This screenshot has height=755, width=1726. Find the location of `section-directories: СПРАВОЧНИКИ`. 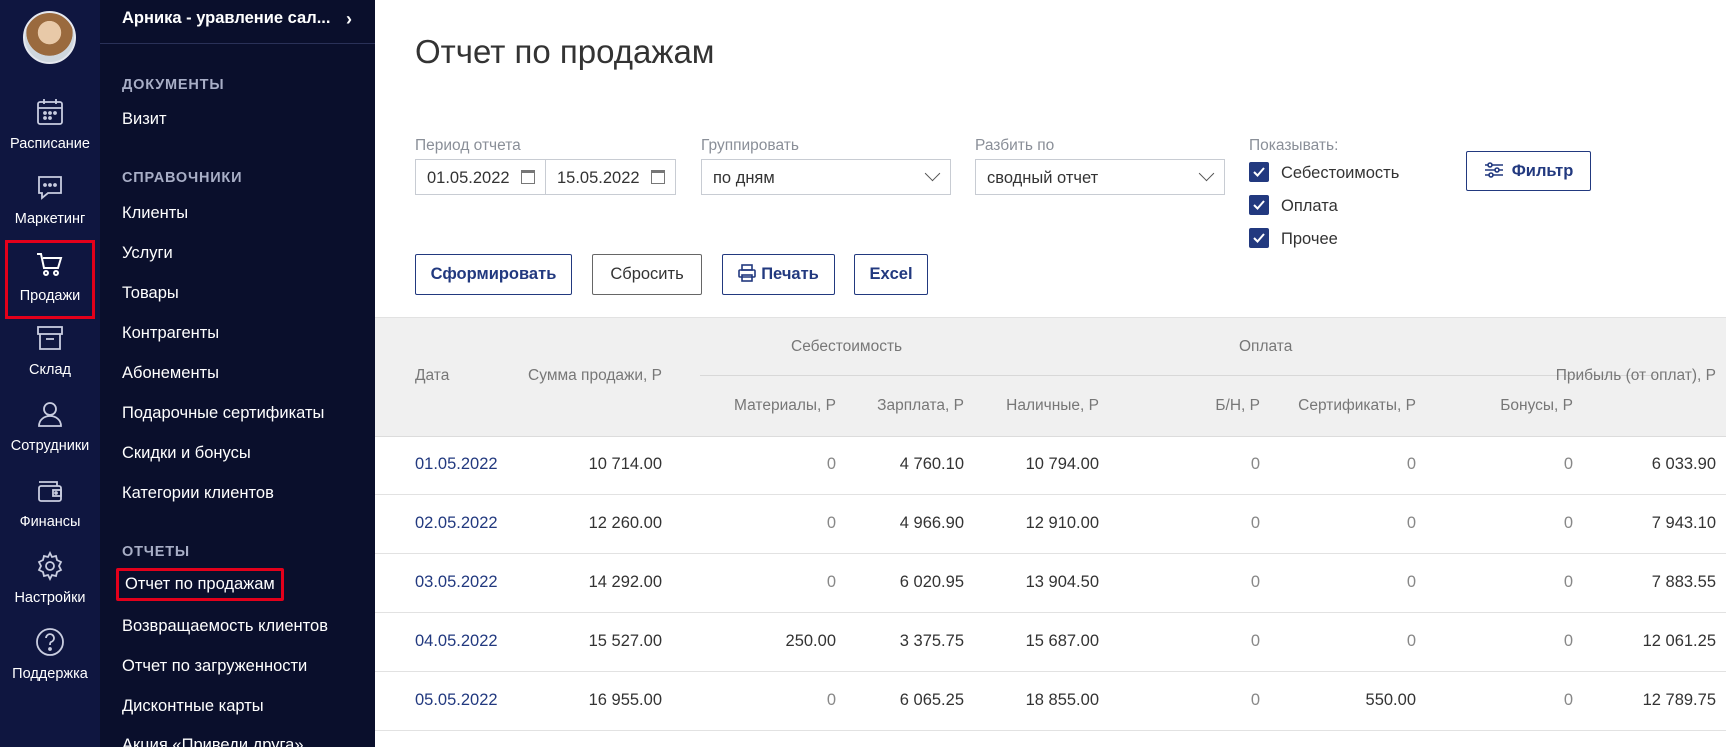

section-directories: СПРАВОЧНИКИ is located at coordinates (182, 178).